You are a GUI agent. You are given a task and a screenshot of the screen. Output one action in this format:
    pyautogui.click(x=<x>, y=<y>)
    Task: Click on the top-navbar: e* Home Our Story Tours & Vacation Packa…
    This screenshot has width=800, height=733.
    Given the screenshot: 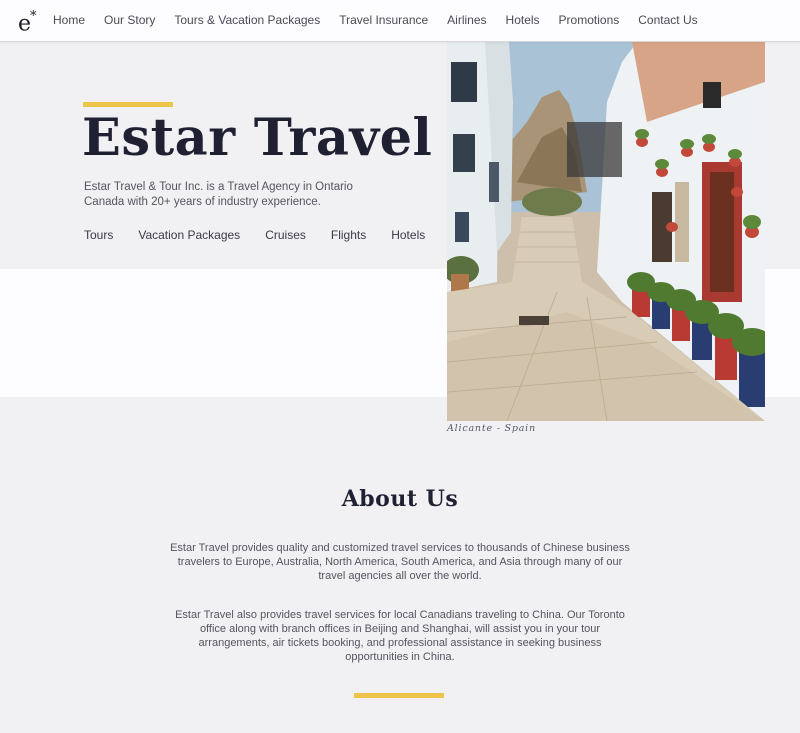 What is the action you would take?
    pyautogui.click(x=400, y=21)
    